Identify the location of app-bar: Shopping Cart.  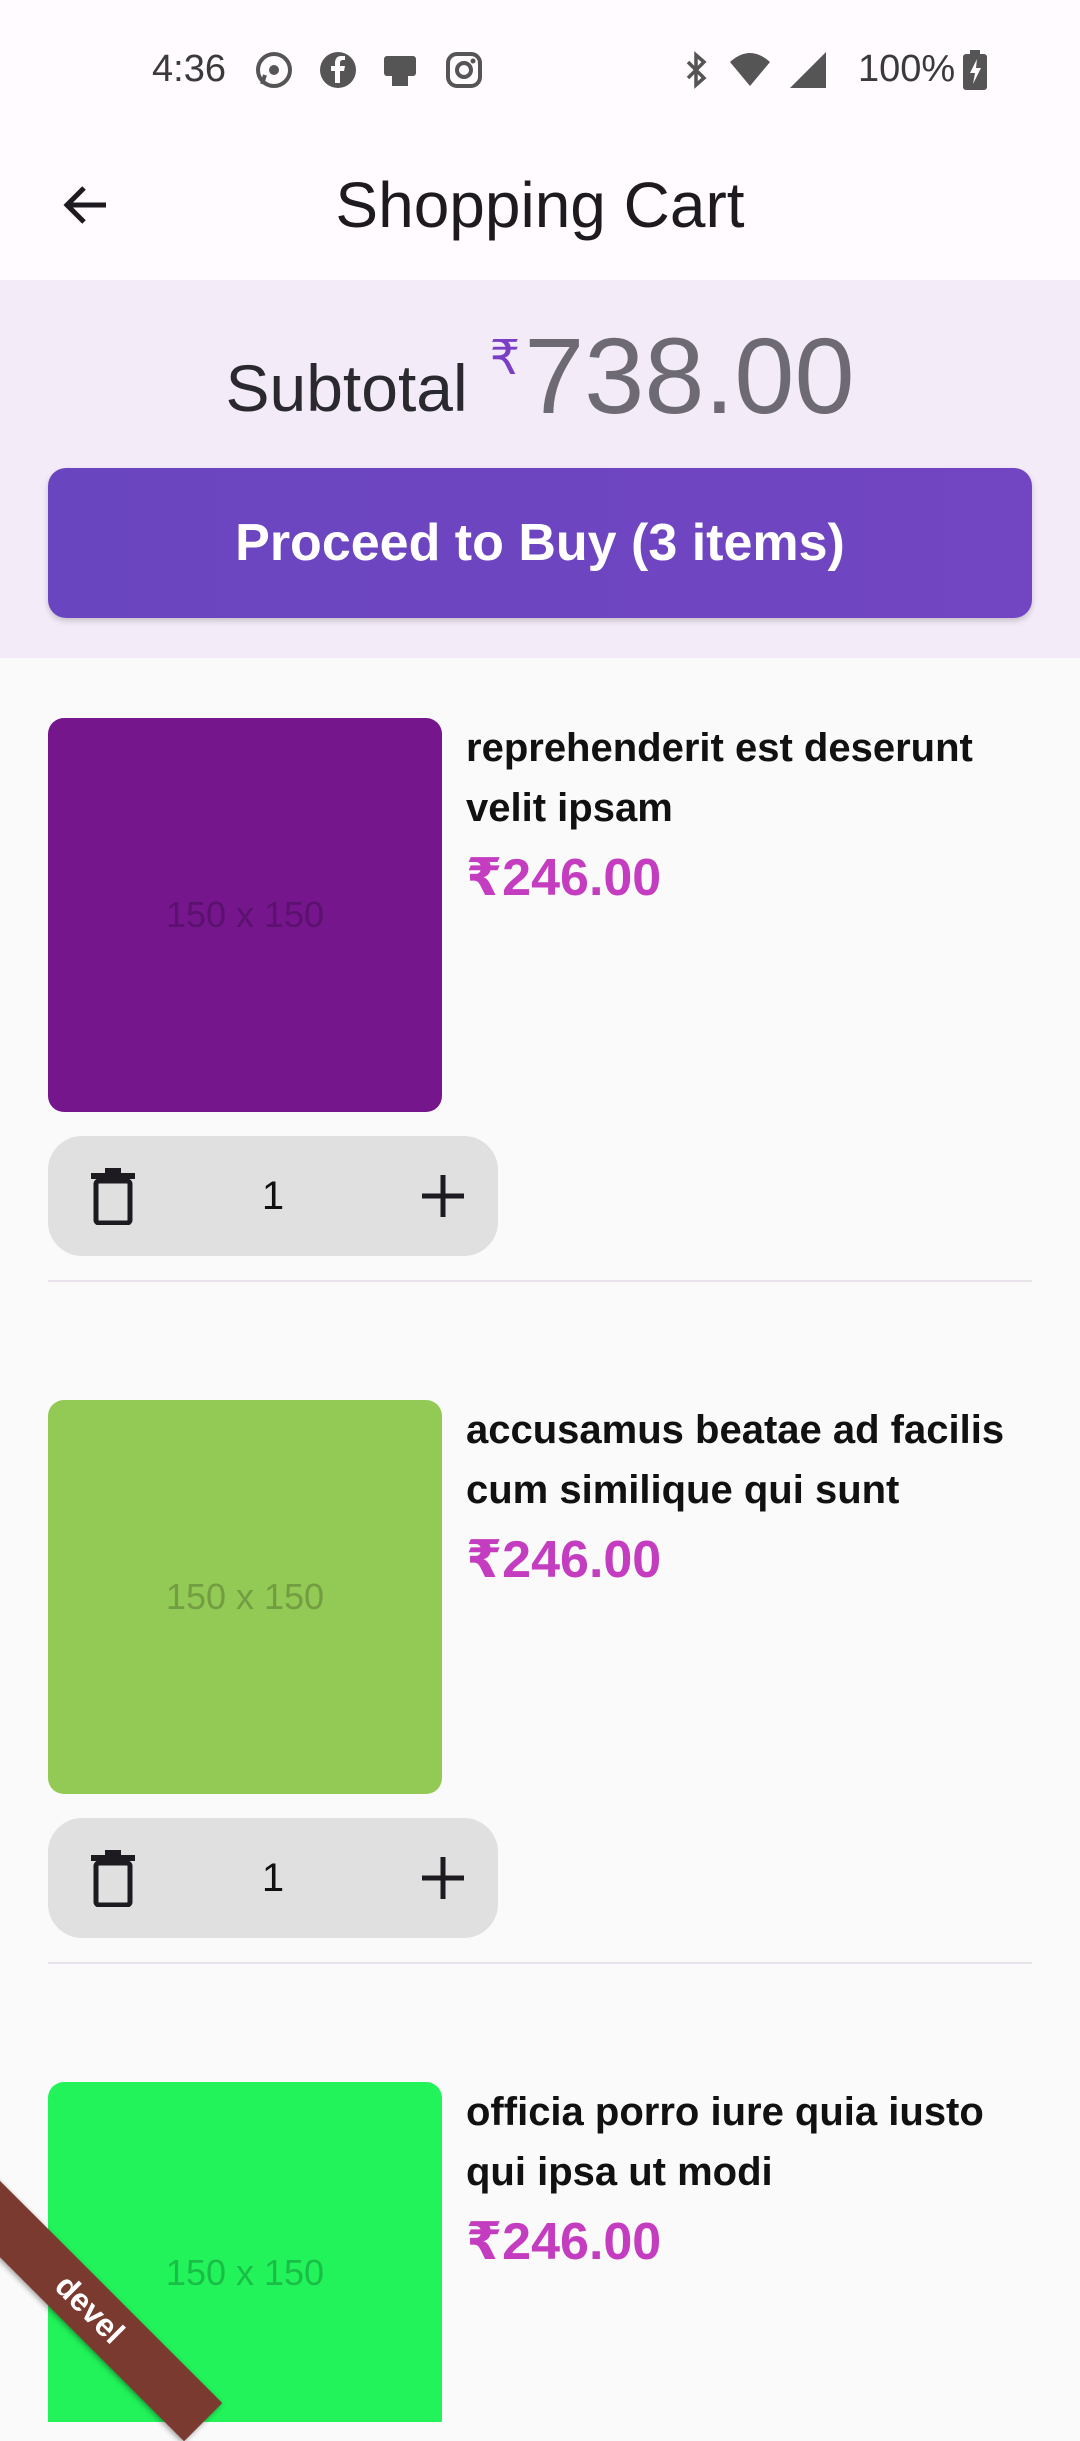
(540, 205).